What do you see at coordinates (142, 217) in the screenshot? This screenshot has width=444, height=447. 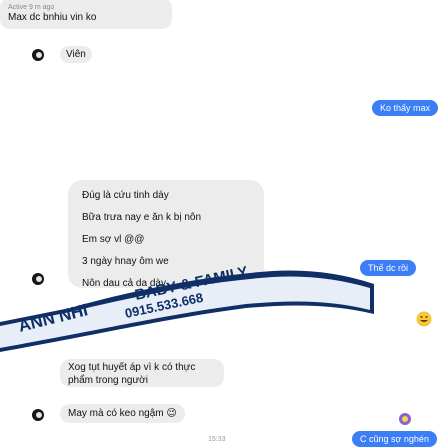 I see `message-line: Bữa trưa nay e ăn k bị nôn` at bounding box center [142, 217].